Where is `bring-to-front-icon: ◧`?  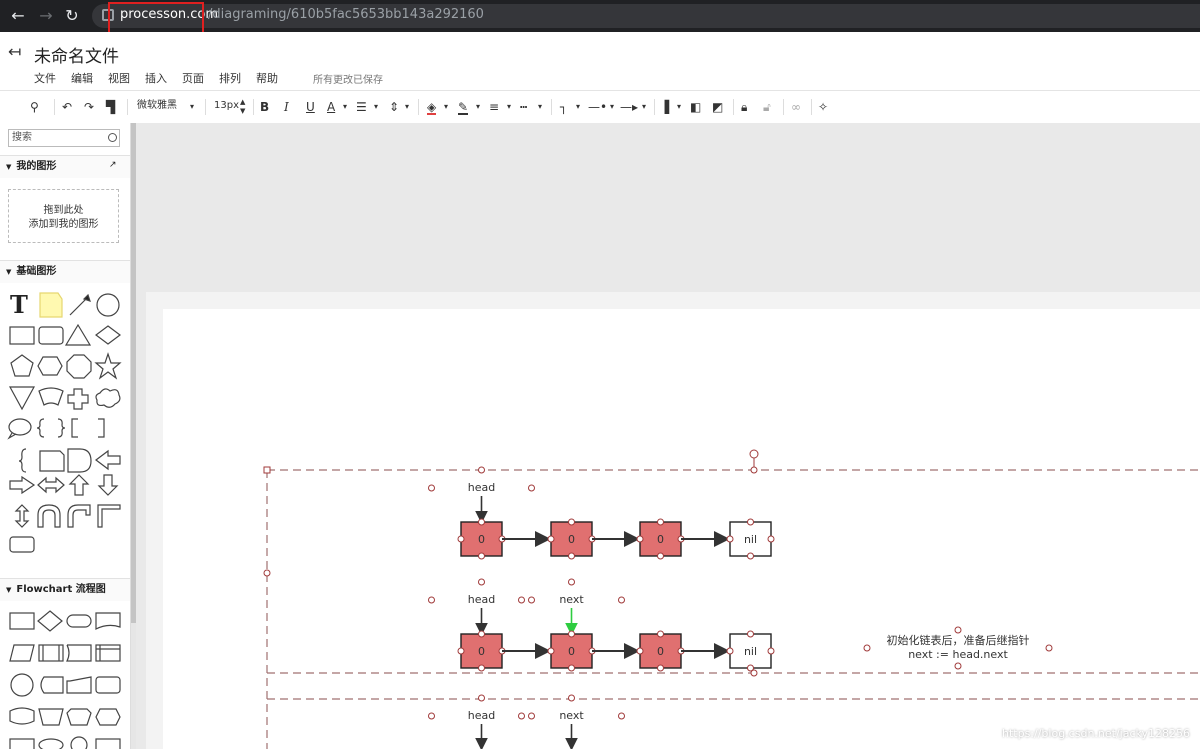
bring-to-front-icon: ◧ is located at coordinates (695, 107).